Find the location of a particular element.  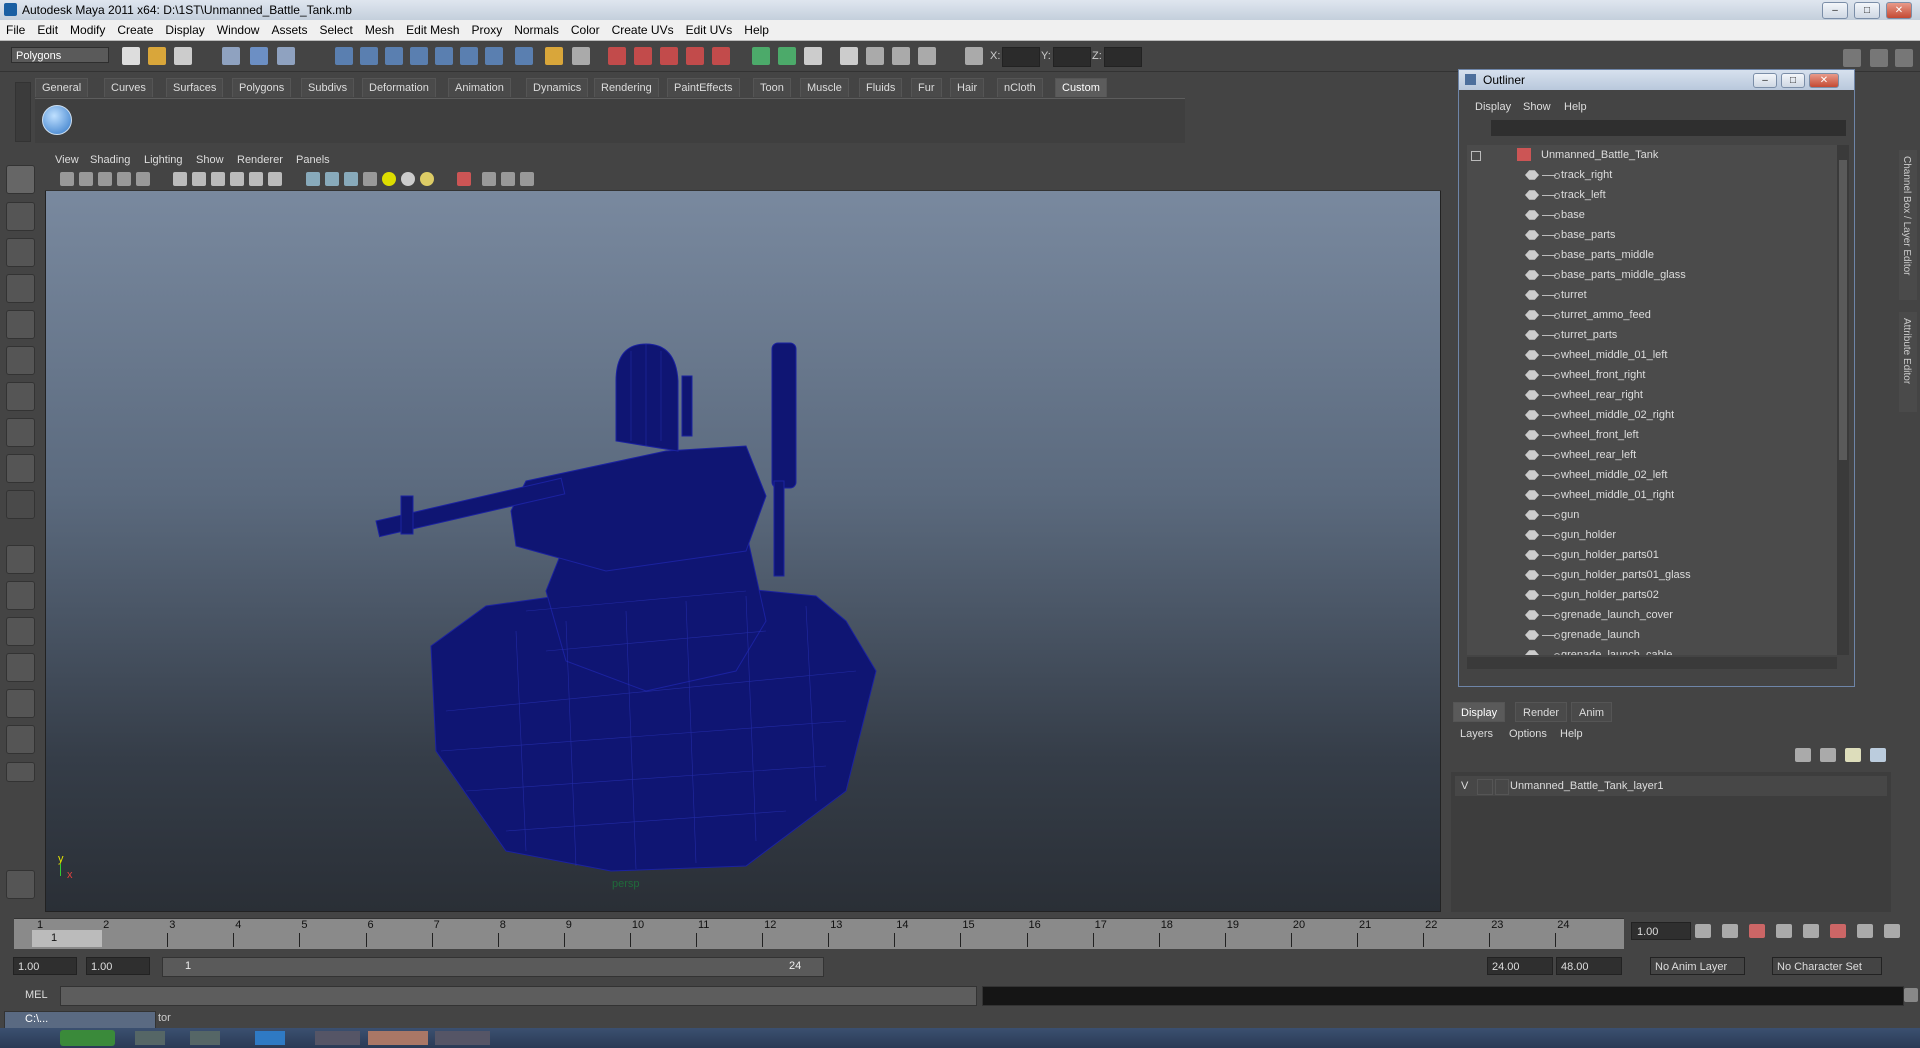

snap-point-icon is located at coordinates (394, 56).